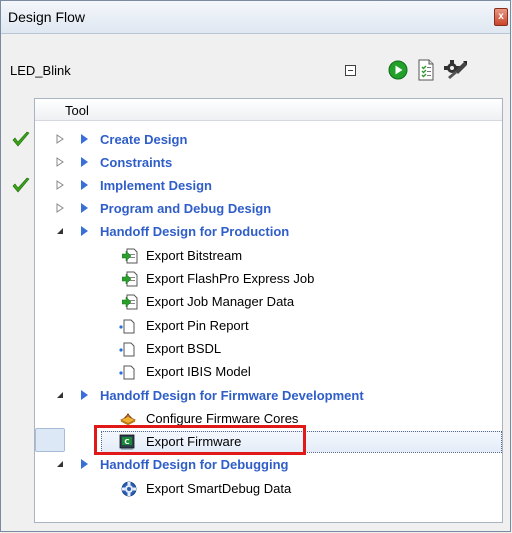 The height and width of the screenshot is (533, 512). What do you see at coordinates (255, 17) in the screenshot?
I see `title-bar: Design Flow x` at bounding box center [255, 17].